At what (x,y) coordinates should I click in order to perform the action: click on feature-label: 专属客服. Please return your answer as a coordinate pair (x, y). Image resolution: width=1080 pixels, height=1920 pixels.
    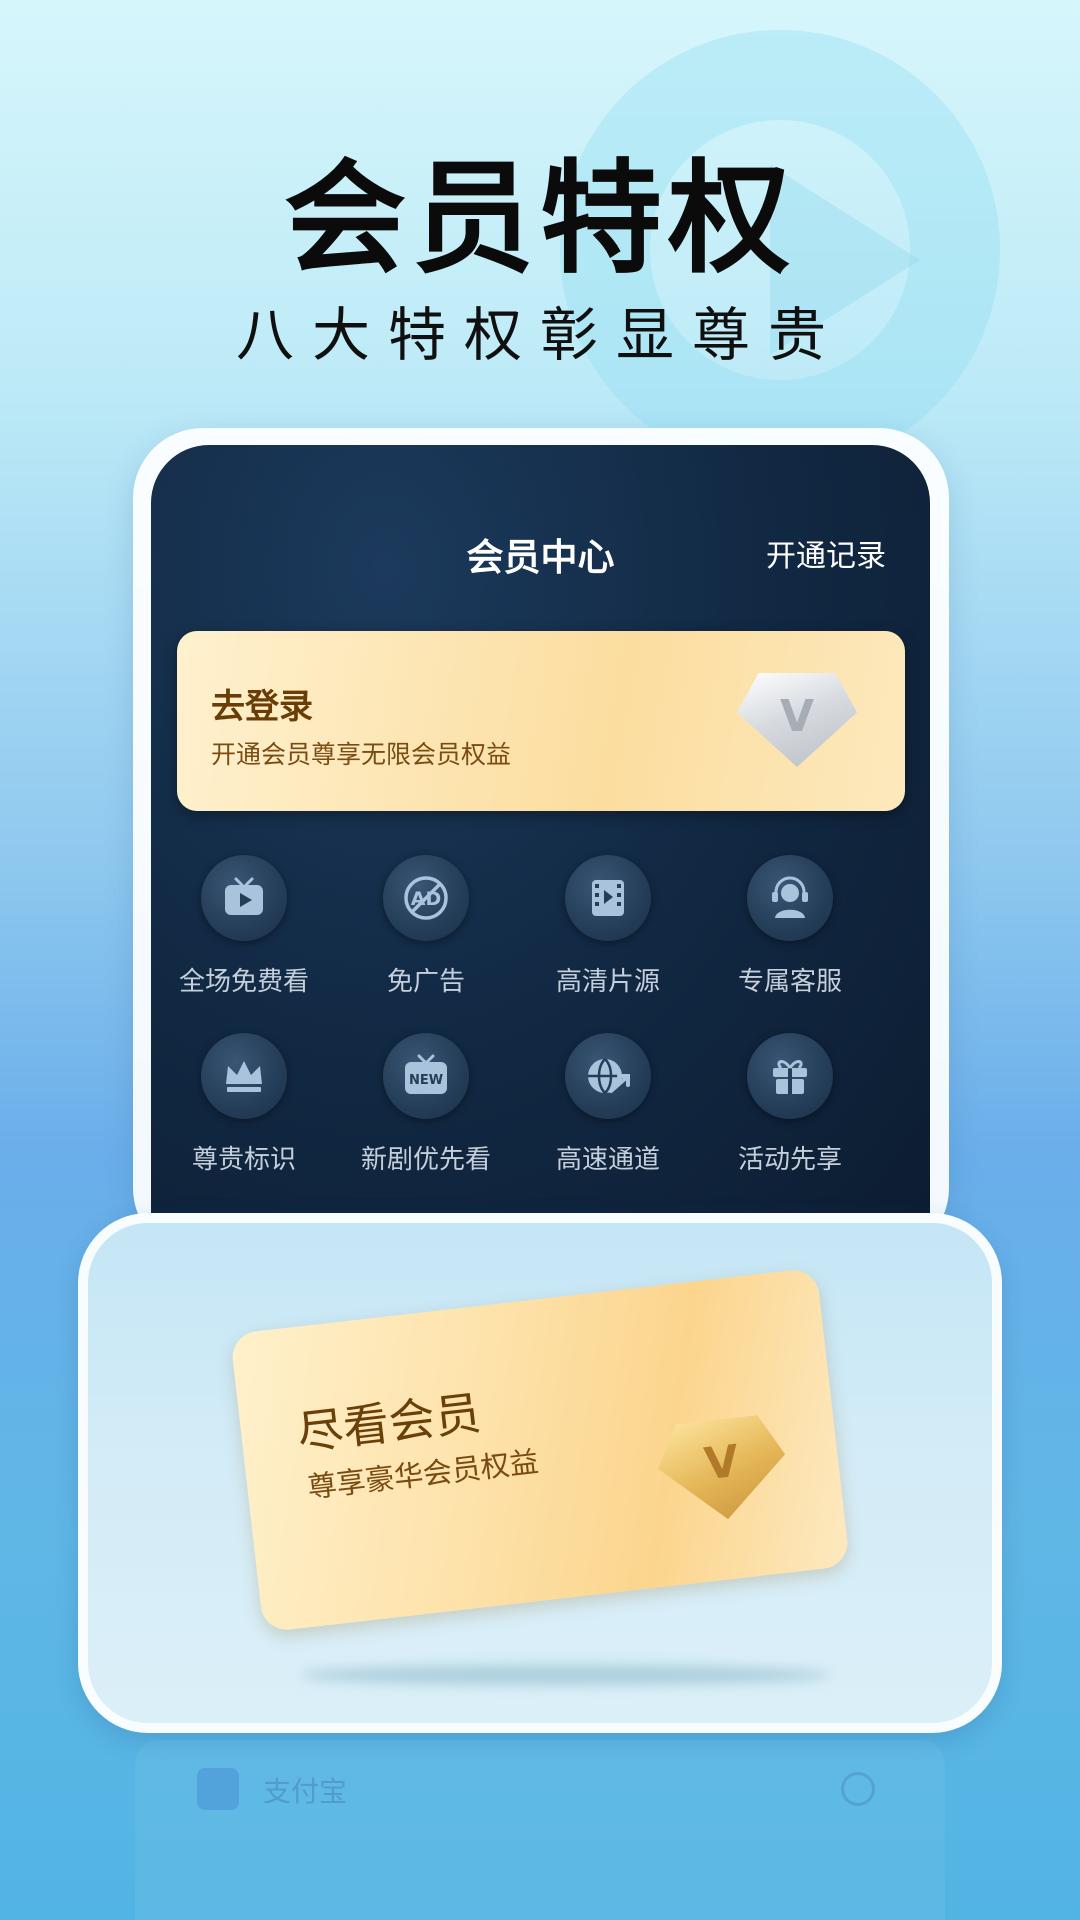
    Looking at the image, I should click on (789, 982).